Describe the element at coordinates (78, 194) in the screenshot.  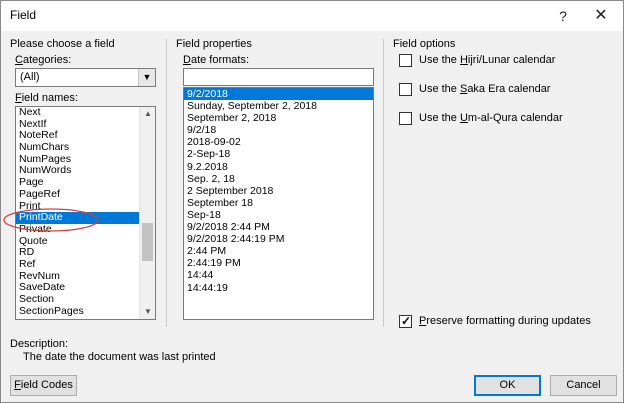
I see `field-name-item: PageRef` at that location.